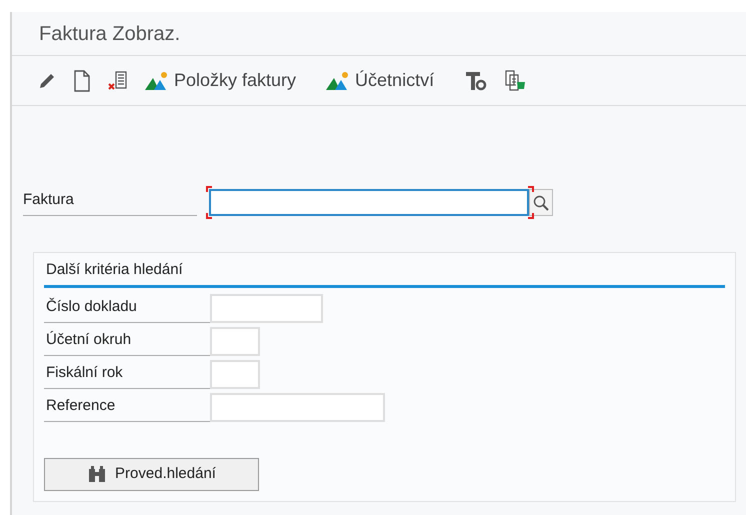  I want to click on invoice-input-field, so click(369, 202).